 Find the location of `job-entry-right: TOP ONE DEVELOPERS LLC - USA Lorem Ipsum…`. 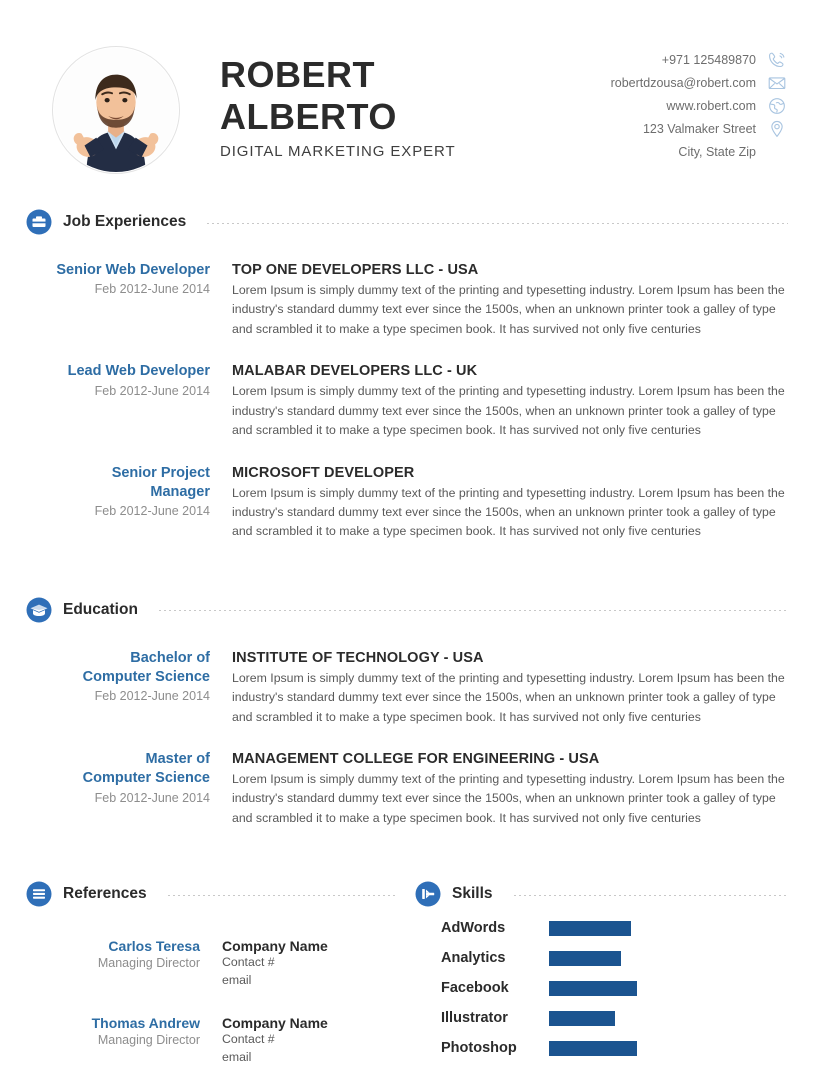

job-entry-right: TOP ONE DEVELOPERS LLC - USA Lorem Ipsum… is located at coordinates (510, 300).